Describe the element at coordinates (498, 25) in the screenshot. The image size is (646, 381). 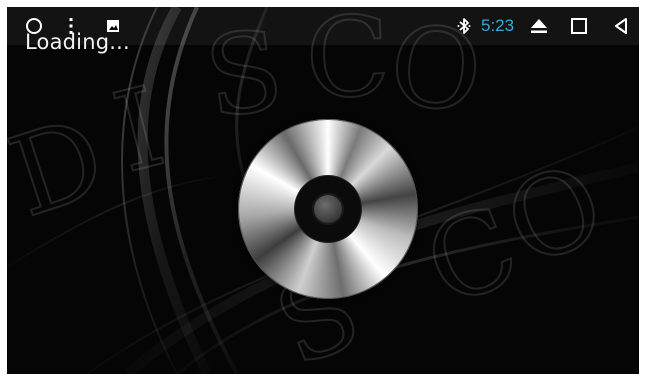
I see `status-clock: 5:23` at that location.